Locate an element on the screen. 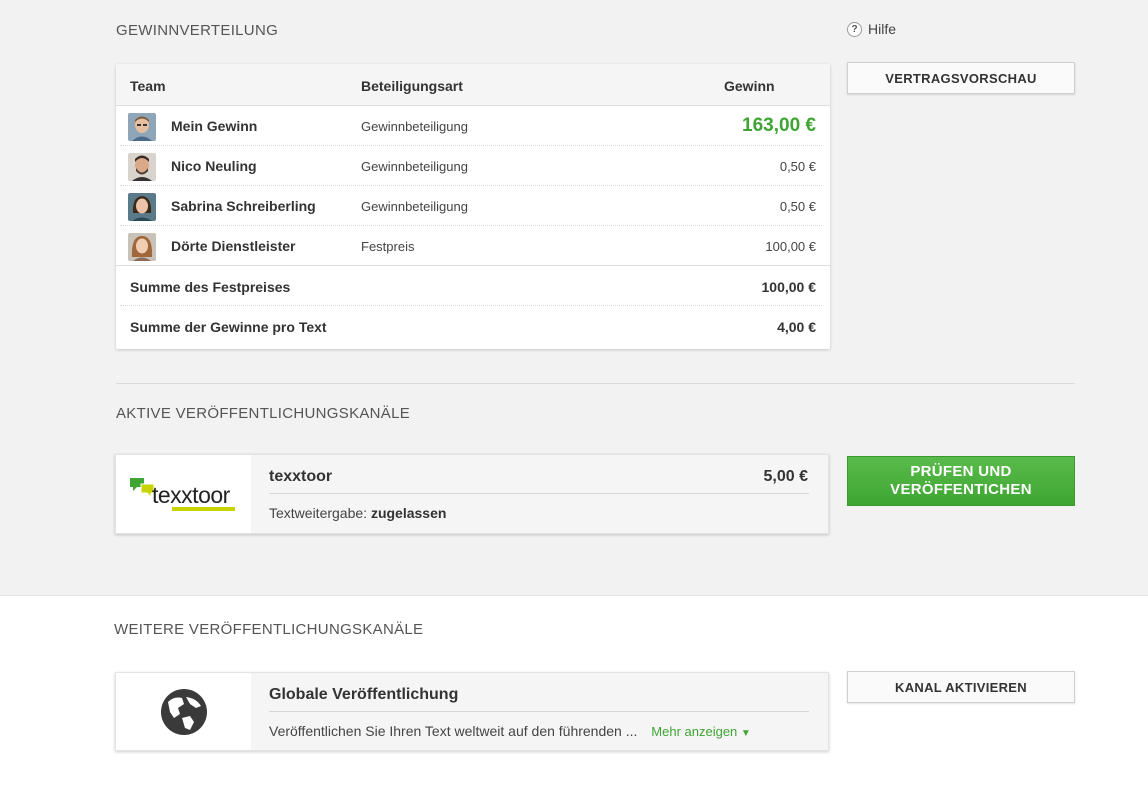  sum-row-profit-per-text: Summe der Gewinne pro Text 4,00 € is located at coordinates (473, 326).